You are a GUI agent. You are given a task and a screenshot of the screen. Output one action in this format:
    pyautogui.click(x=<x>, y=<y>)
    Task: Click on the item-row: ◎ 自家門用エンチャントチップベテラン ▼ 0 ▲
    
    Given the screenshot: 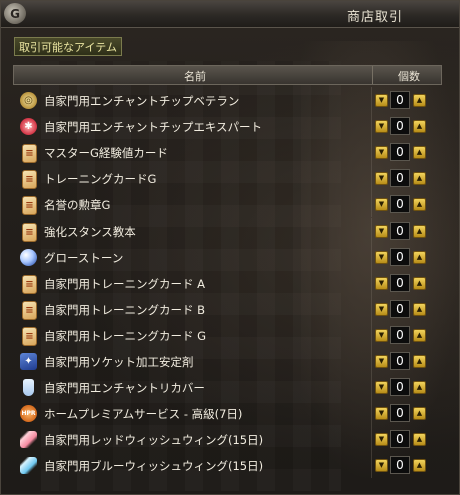 What is the action you would take?
    pyautogui.click(x=227, y=100)
    